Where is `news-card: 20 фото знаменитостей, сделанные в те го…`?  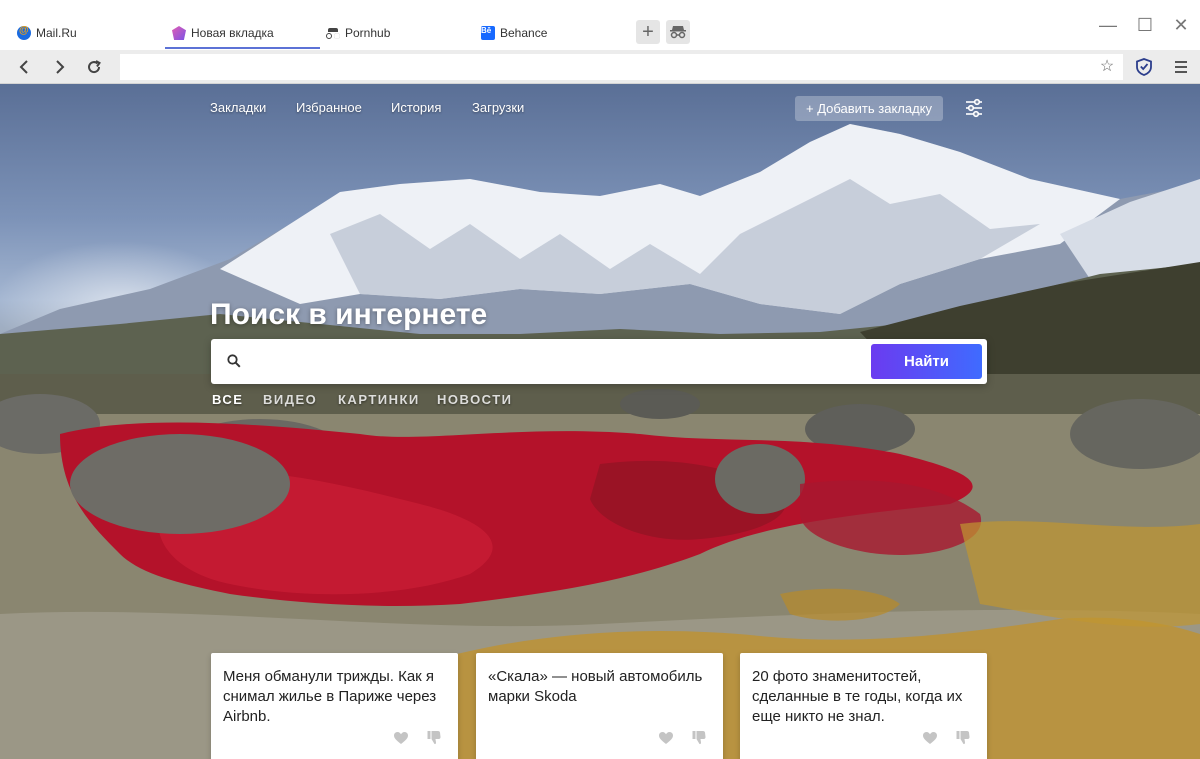
news-card: 20 фото знаменитостей, сделанные в те го… is located at coordinates (863, 706).